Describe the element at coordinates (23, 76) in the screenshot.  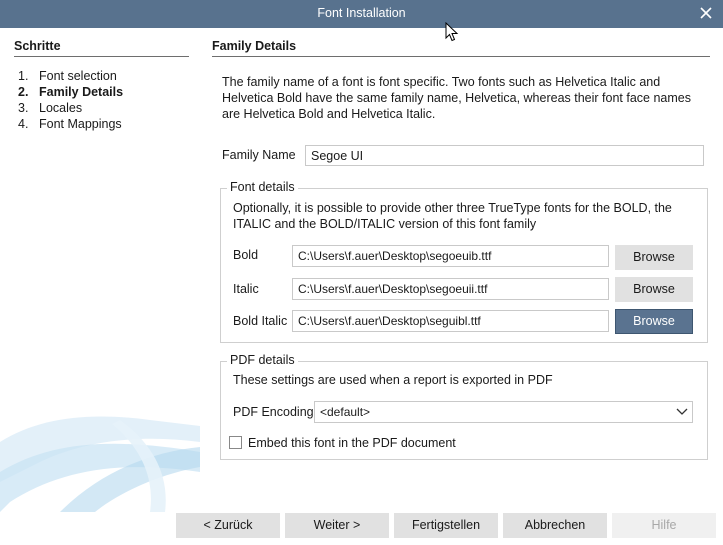
I see `step-number: 1.` at that location.